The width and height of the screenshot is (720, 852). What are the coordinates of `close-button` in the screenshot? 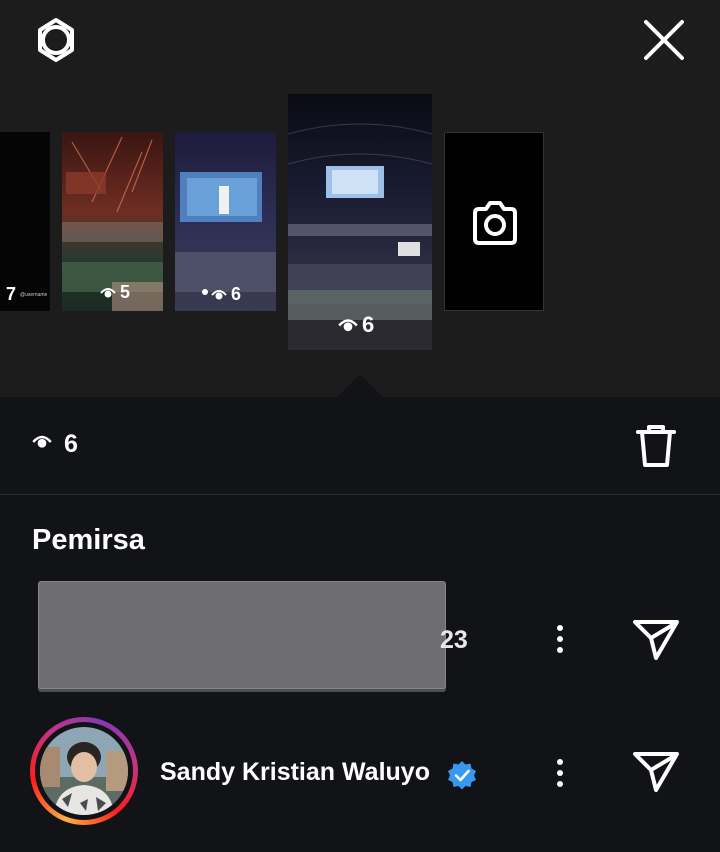 It's located at (664, 40).